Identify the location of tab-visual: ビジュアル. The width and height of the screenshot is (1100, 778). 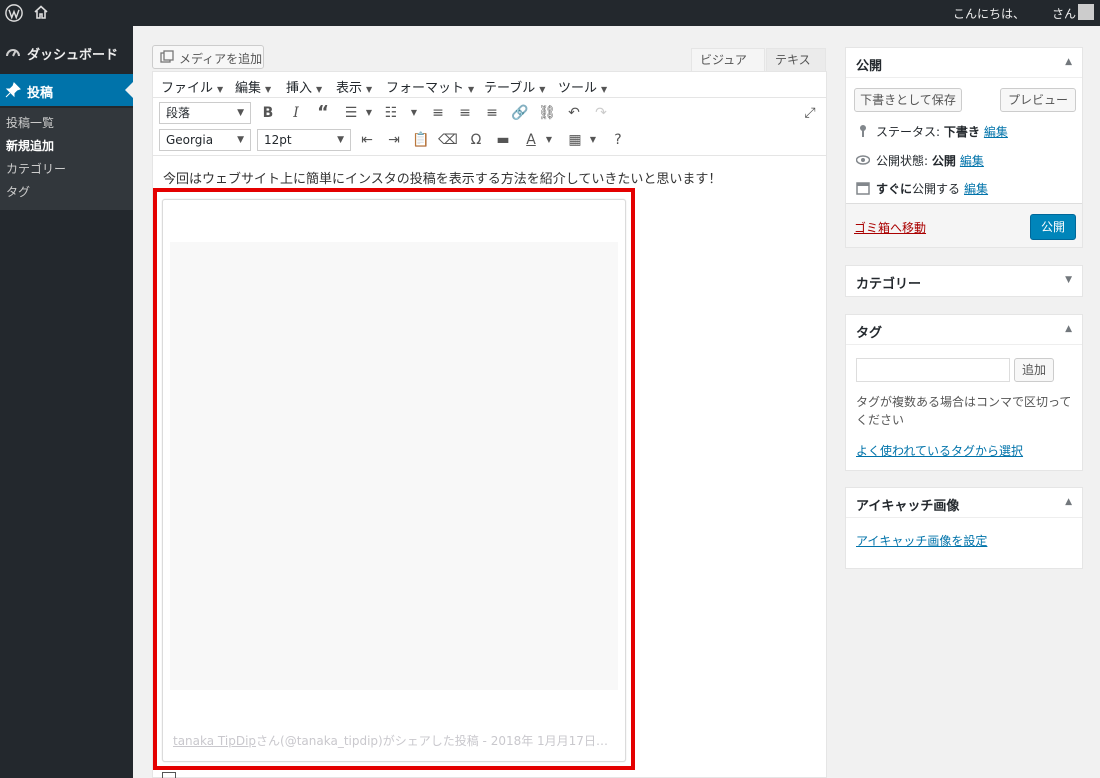
(728, 69).